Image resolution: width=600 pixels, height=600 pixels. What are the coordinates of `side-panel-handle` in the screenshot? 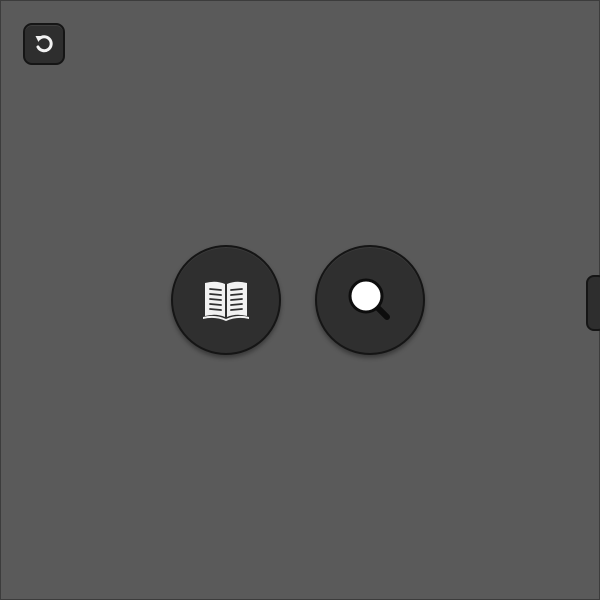 It's located at (593, 303).